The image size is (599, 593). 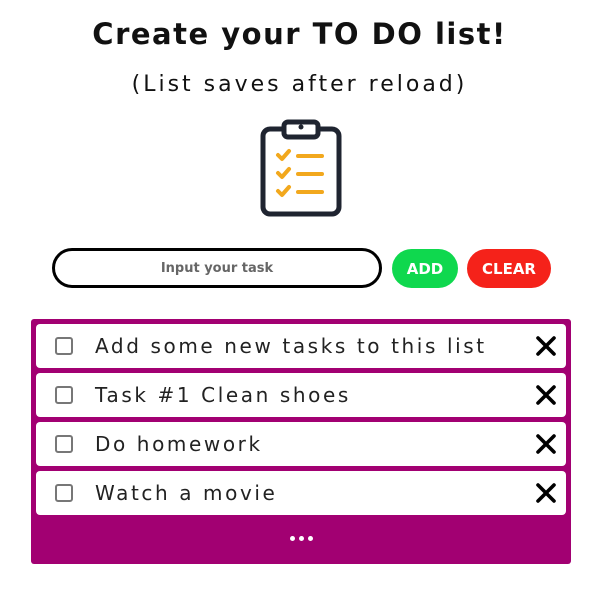 I want to click on task-form: ADD CLEAR, so click(x=302, y=268).